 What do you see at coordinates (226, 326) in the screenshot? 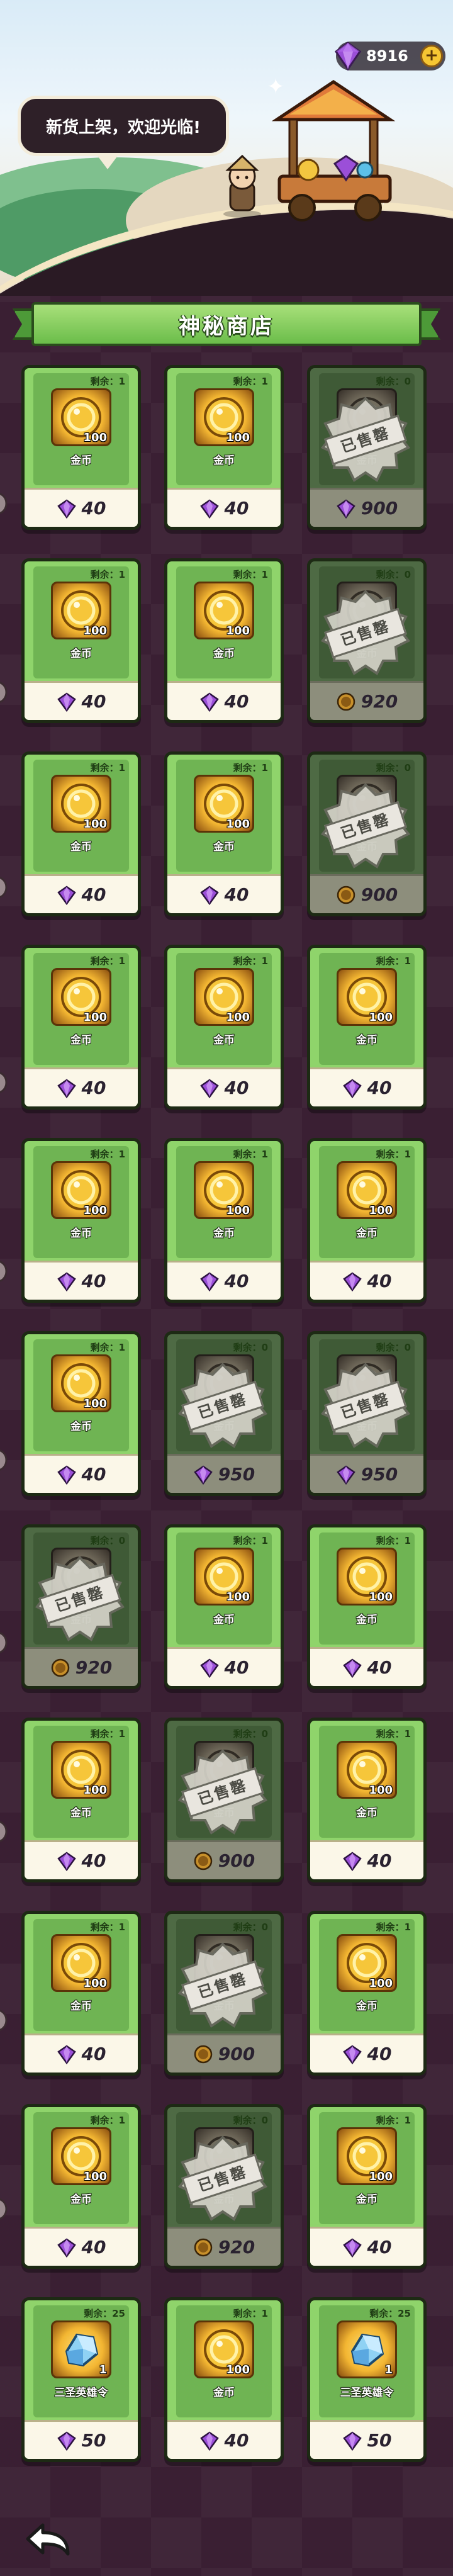
I see `page-title: 神秘商店` at bounding box center [226, 326].